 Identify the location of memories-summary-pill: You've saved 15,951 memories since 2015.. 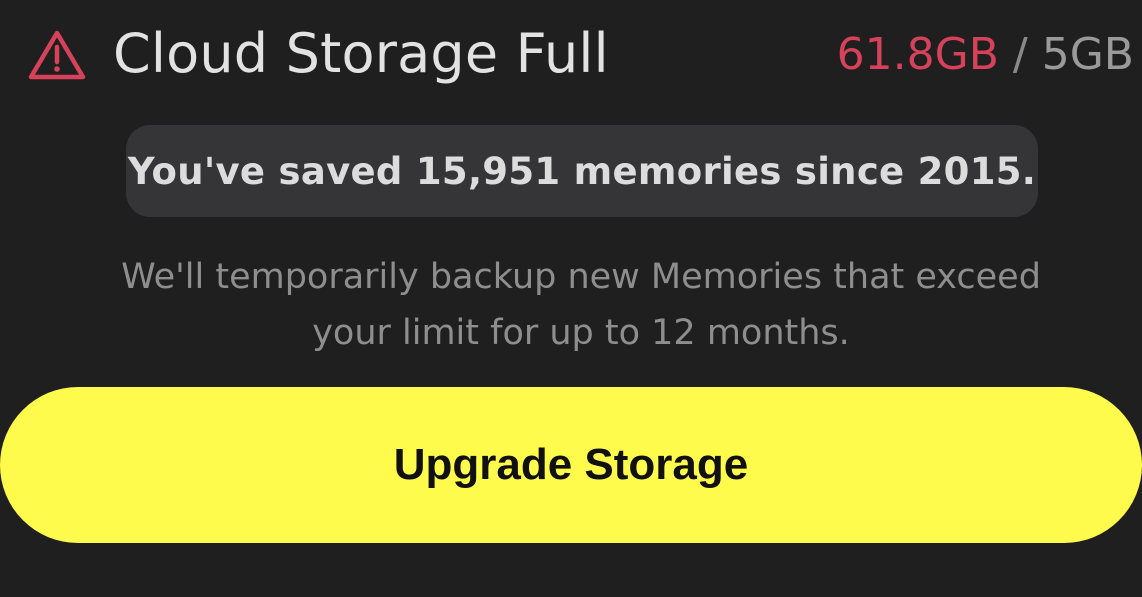
(582, 171).